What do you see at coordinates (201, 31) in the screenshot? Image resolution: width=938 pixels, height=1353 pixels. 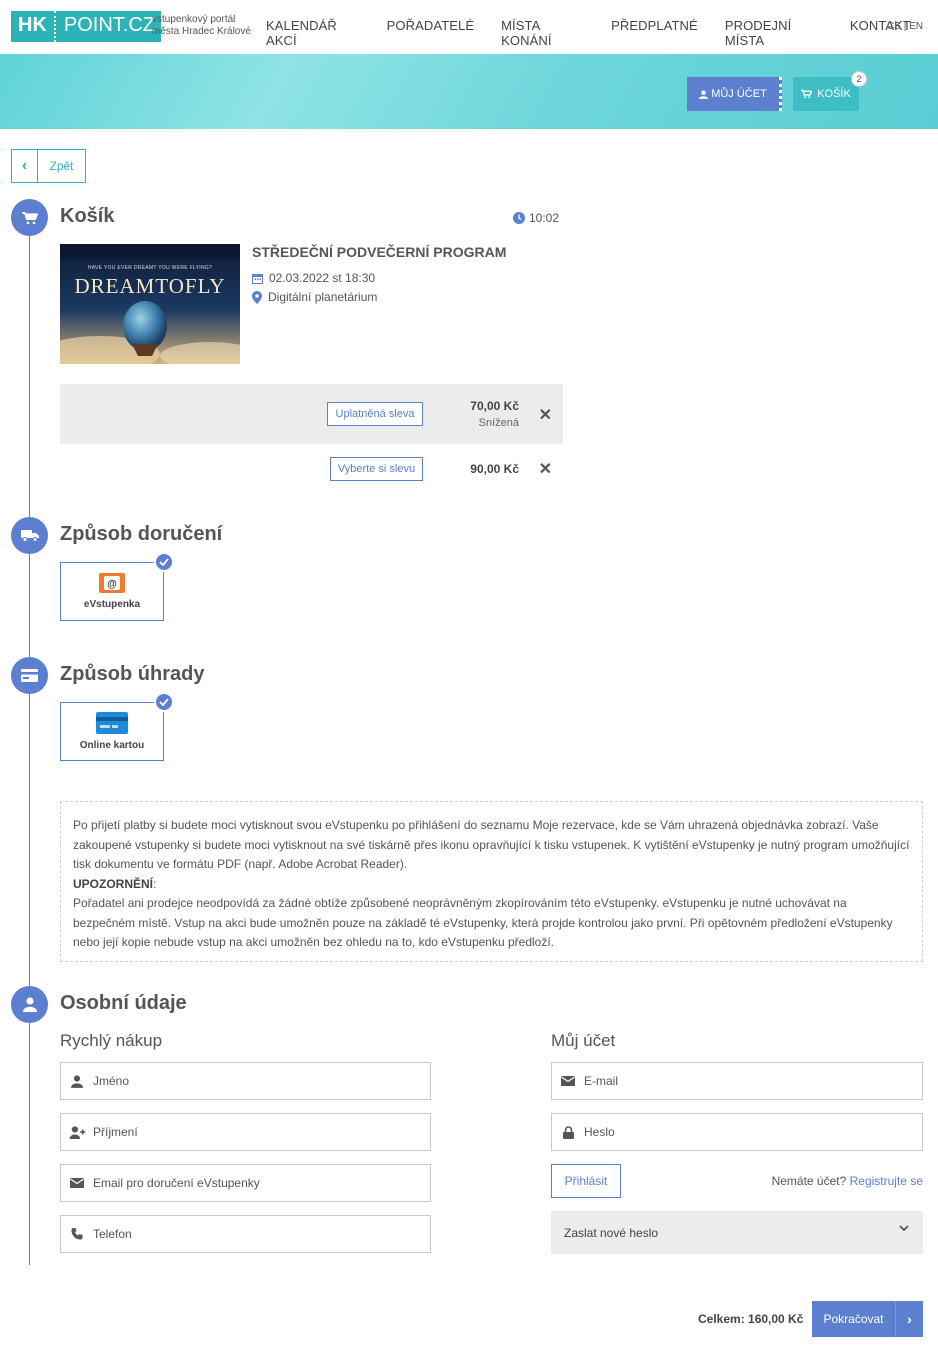 I see `tagline-line-2: města Hradec Králové` at bounding box center [201, 31].